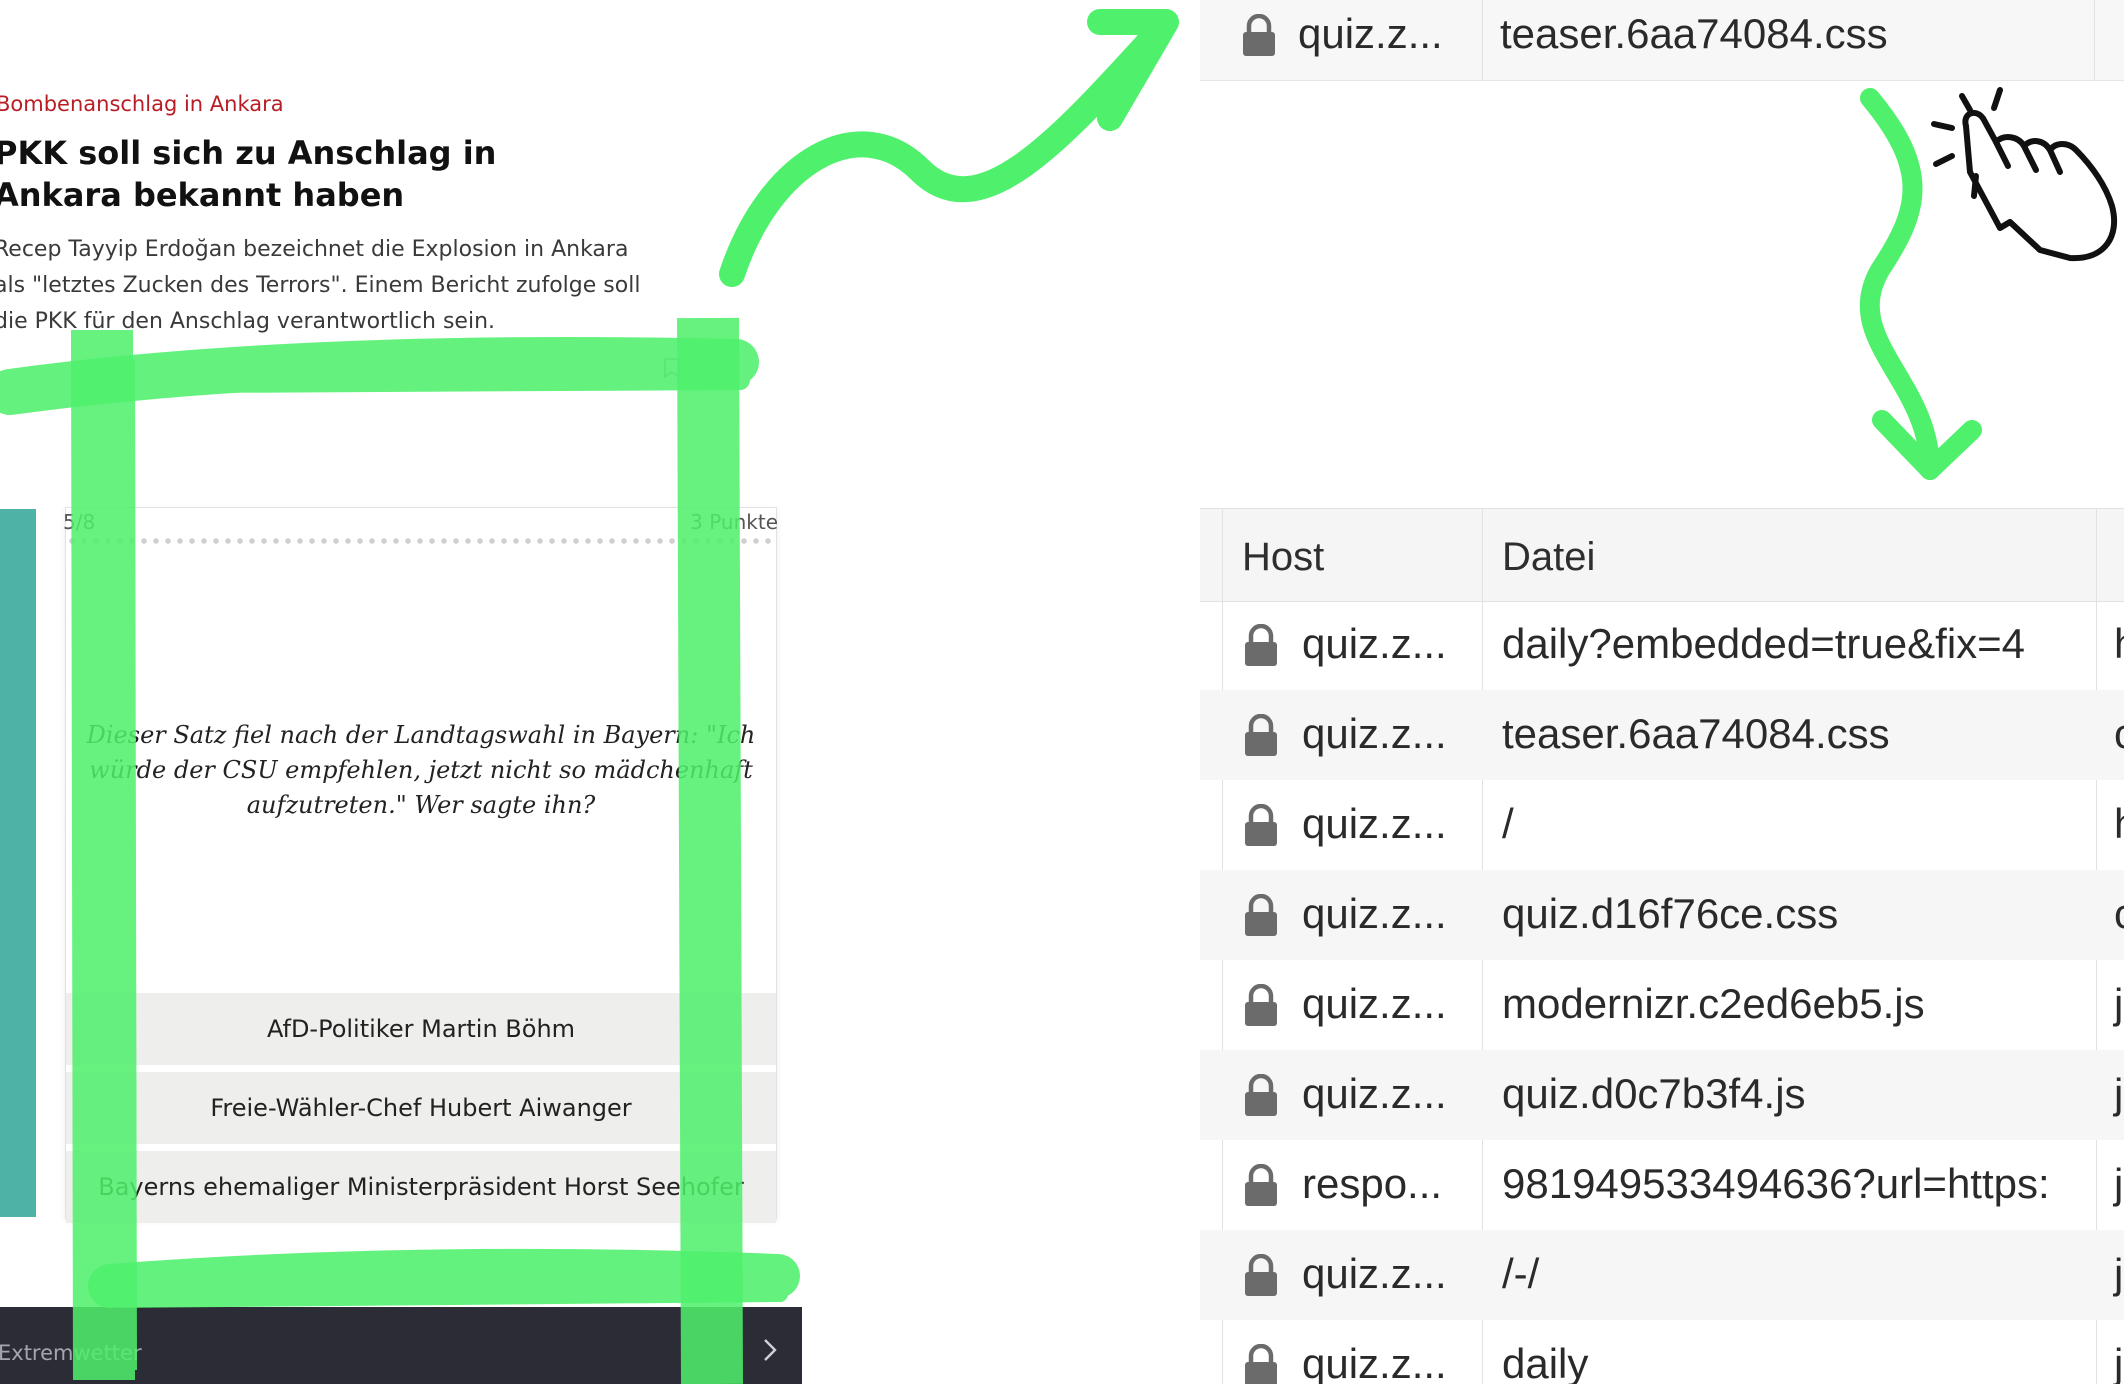  I want to click on column-header-file: Datei, so click(1548, 557).